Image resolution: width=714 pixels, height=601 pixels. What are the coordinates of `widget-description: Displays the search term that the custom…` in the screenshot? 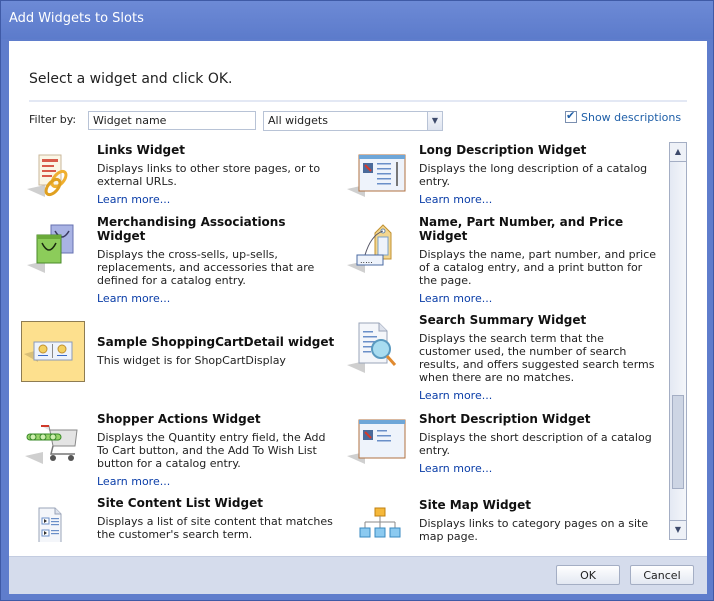 It's located at (537, 358).